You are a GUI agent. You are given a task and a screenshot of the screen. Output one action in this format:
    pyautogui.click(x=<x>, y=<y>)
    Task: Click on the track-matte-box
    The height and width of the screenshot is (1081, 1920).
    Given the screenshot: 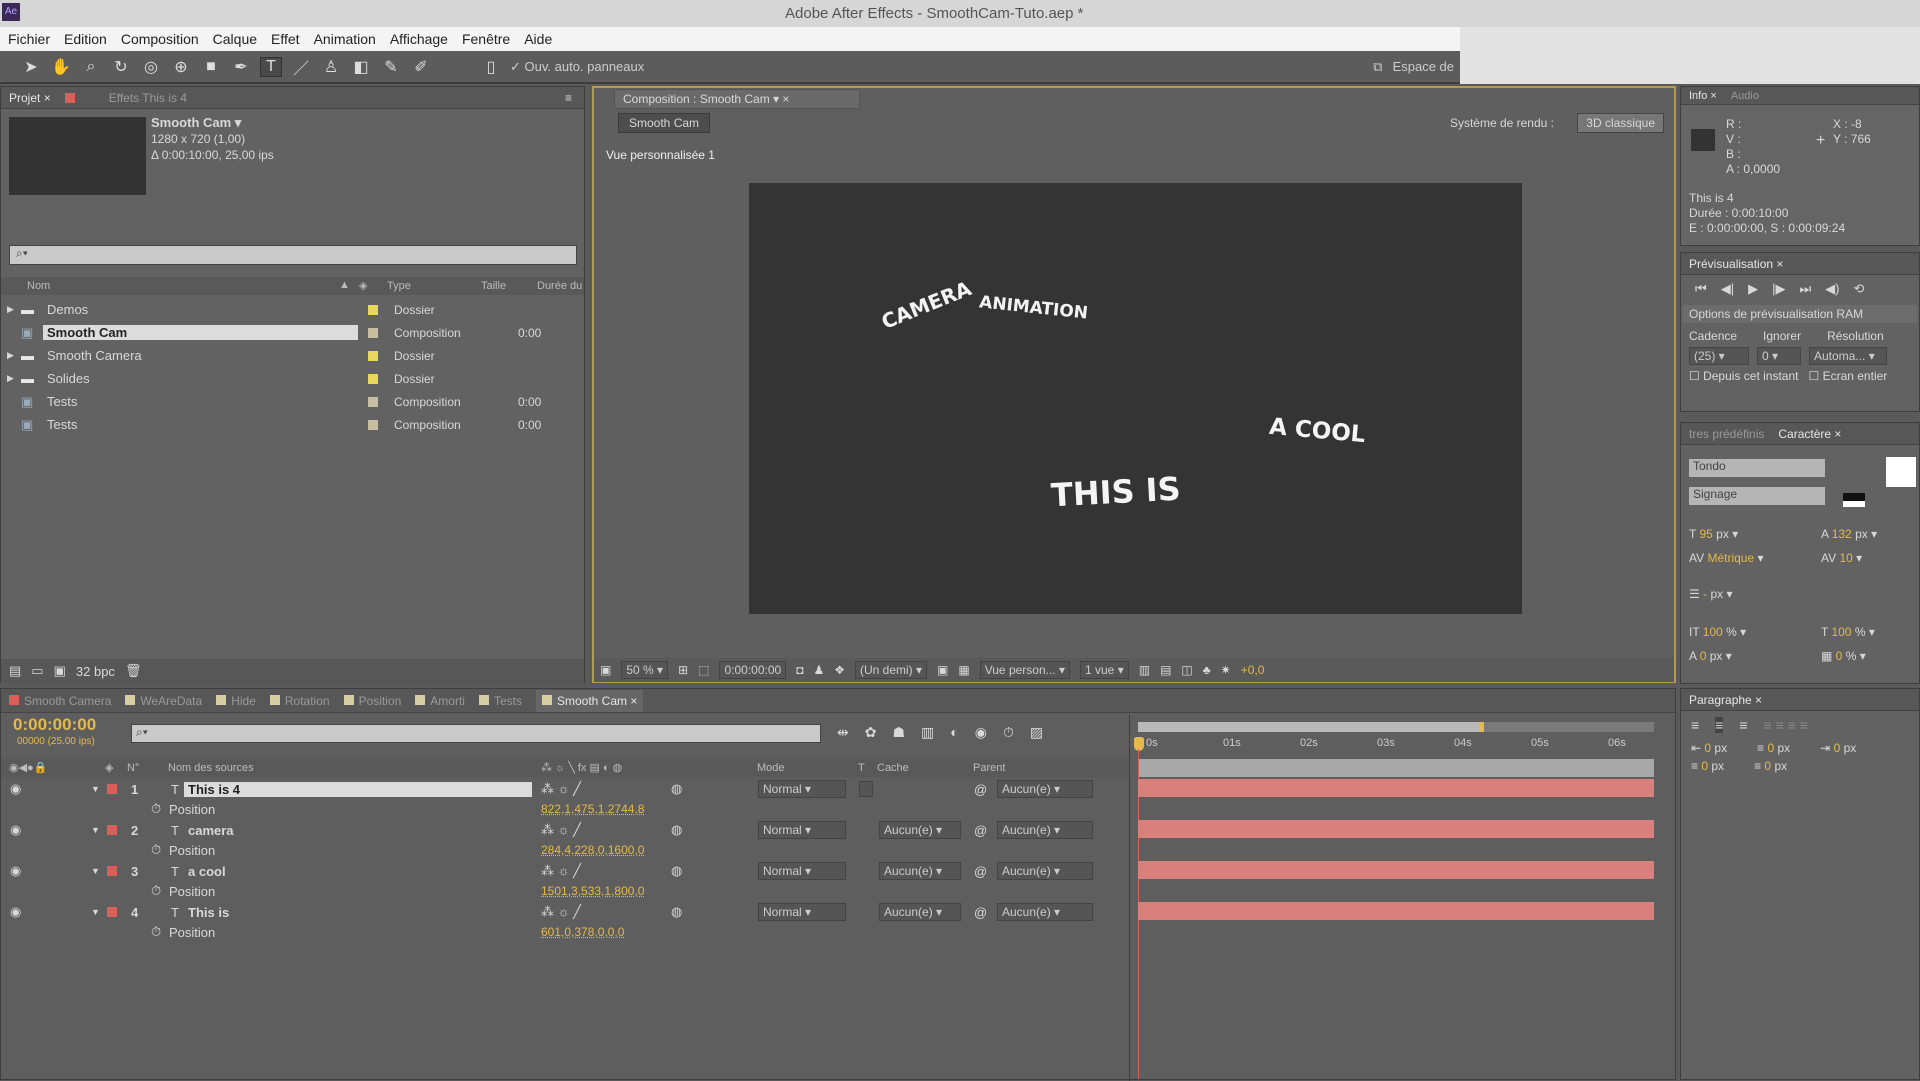 What is the action you would take?
    pyautogui.click(x=866, y=789)
    